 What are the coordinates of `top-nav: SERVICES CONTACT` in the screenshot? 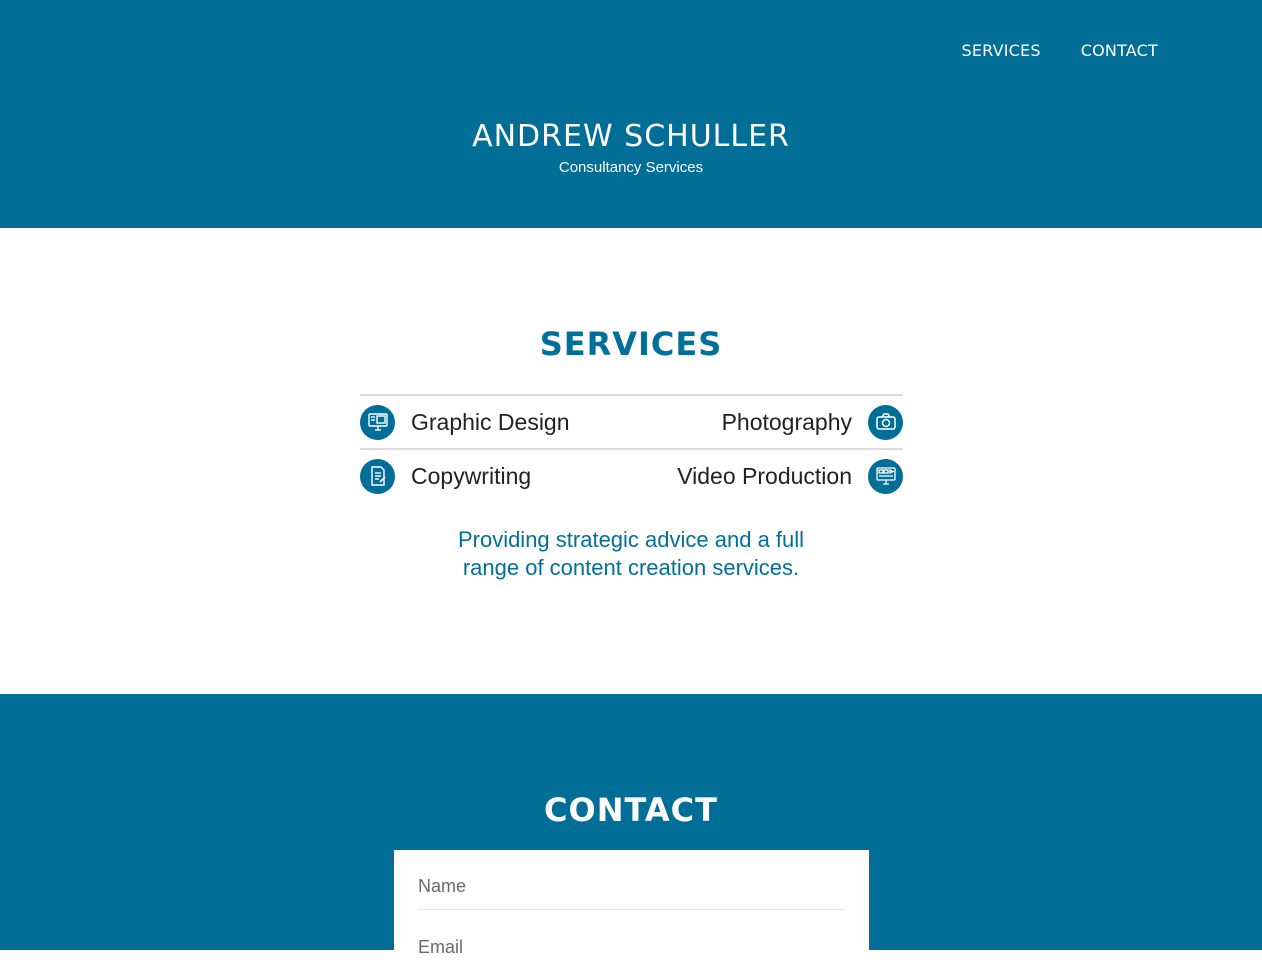 It's located at (1060, 51).